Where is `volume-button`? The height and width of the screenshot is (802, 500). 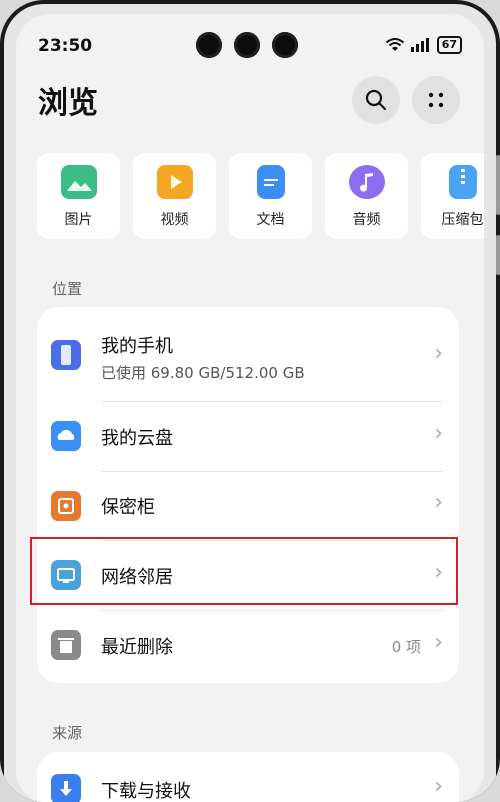
volume-button is located at coordinates (498, 185).